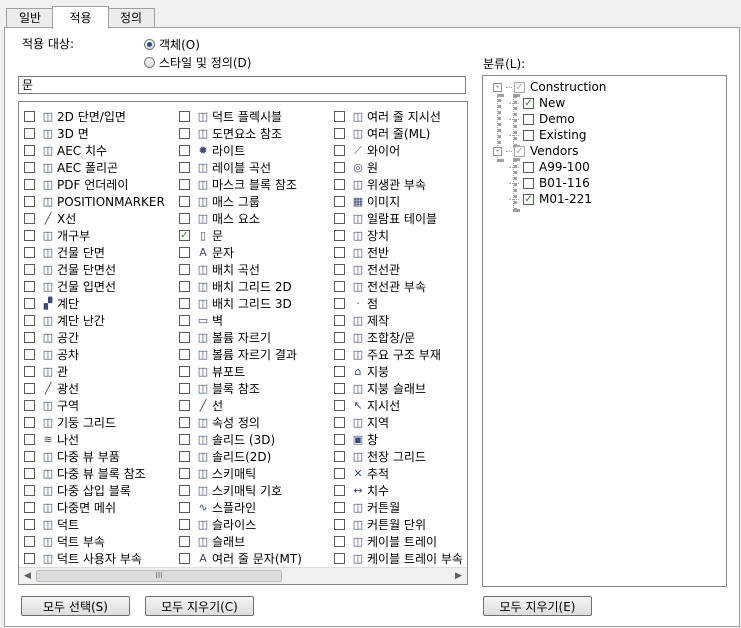 The width and height of the screenshot is (741, 628). Describe the element at coordinates (398, 405) in the screenshot. I see `list-item: ↖ 지시선` at that location.